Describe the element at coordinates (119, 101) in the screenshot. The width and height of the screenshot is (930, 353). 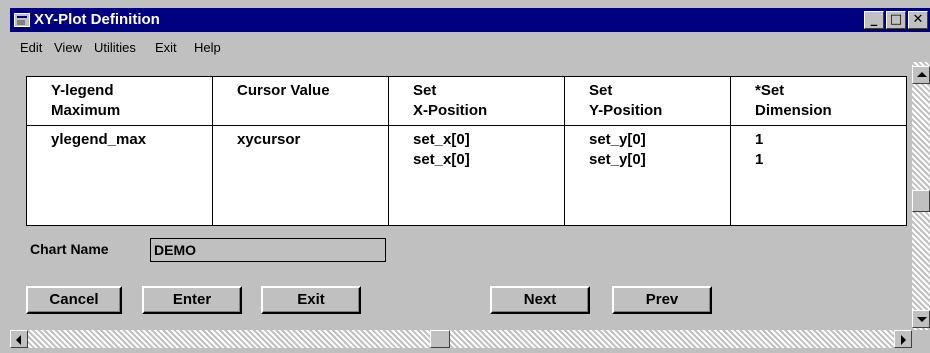
I see `column-header-ylegend-maximum: Y-legend Maximum` at that location.